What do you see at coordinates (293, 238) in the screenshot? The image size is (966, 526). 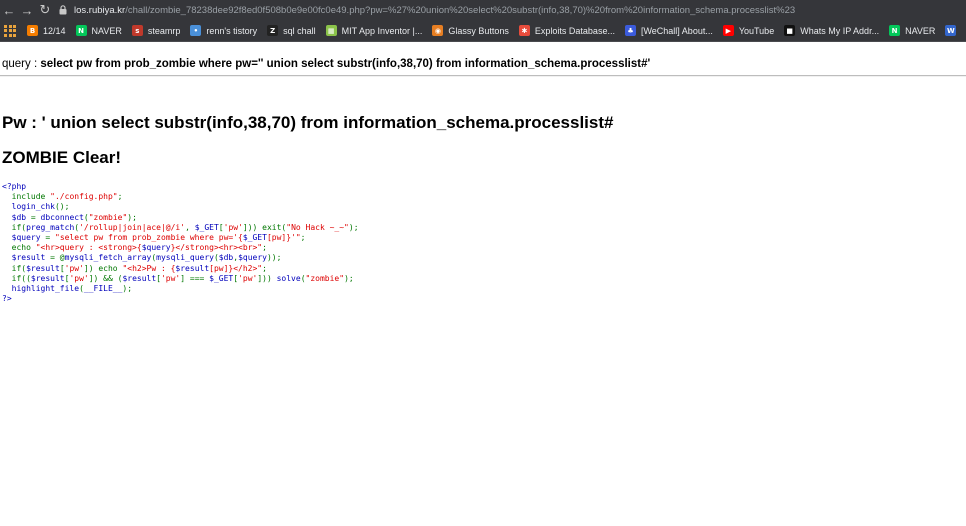 I see `code-token: }'"` at bounding box center [293, 238].